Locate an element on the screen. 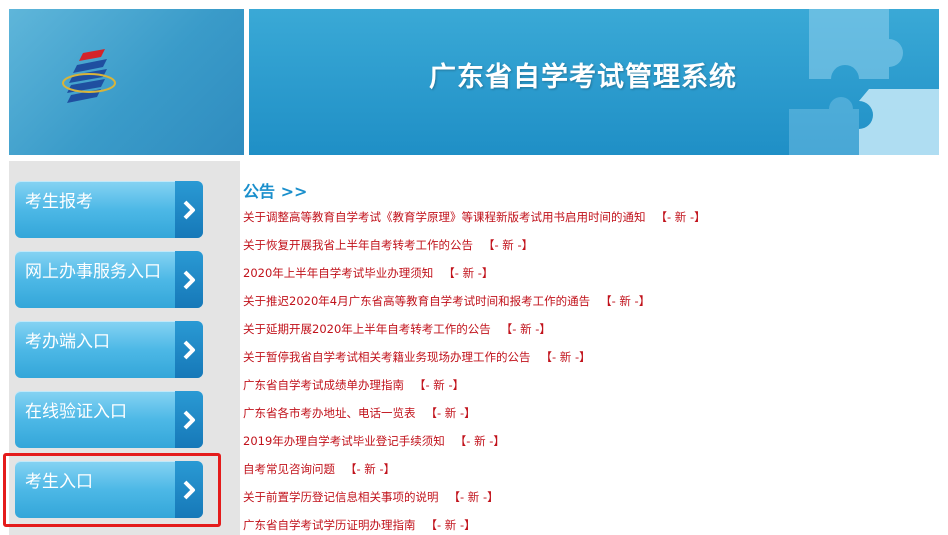  sidebar-item-label: 考办端入口 is located at coordinates (67, 342).